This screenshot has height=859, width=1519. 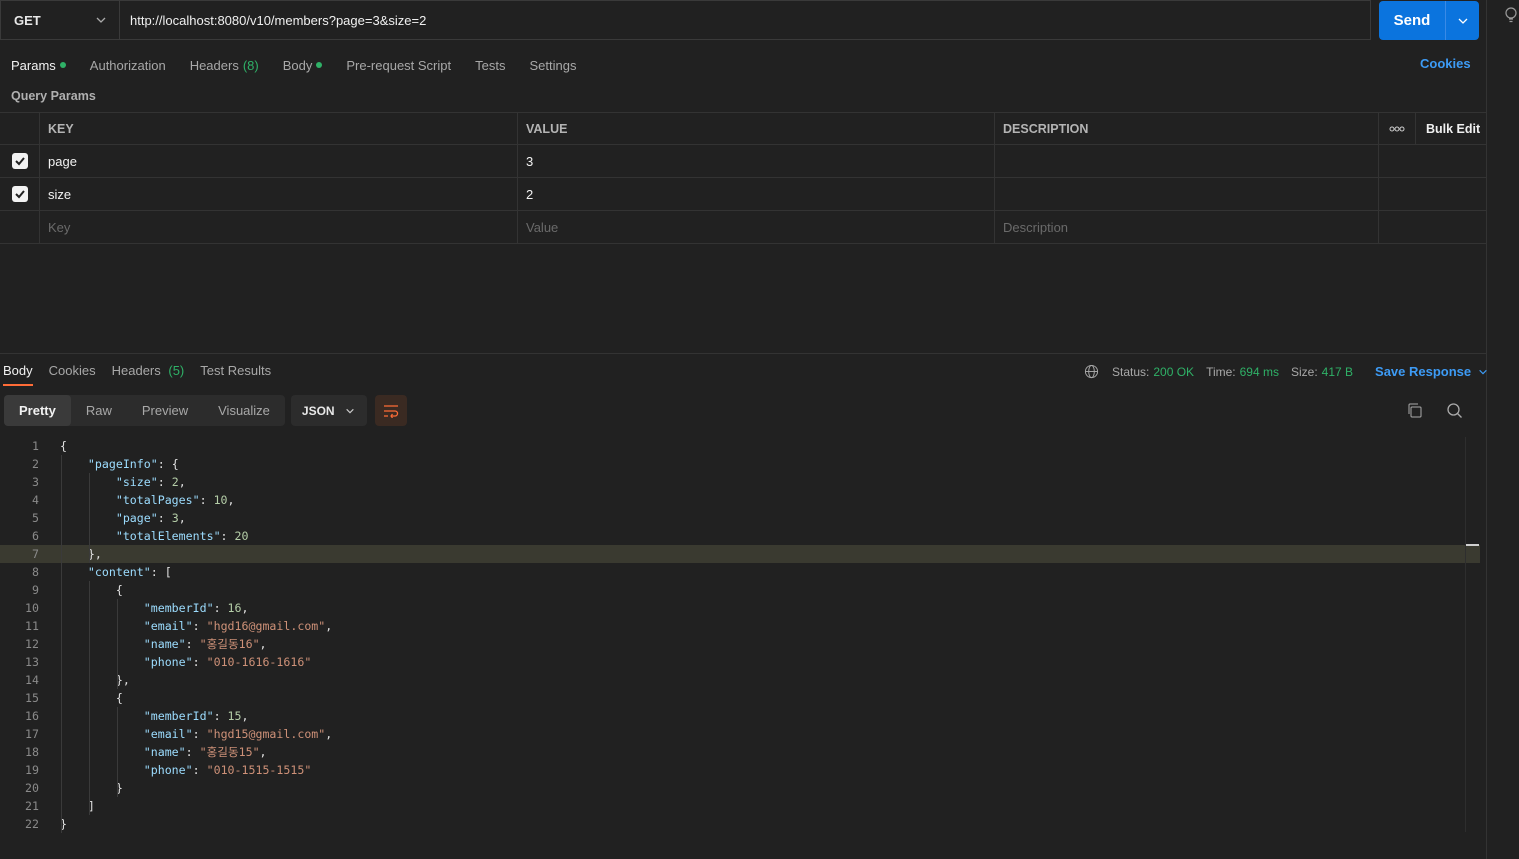 What do you see at coordinates (1091, 371) in the screenshot?
I see `globe-icon` at bounding box center [1091, 371].